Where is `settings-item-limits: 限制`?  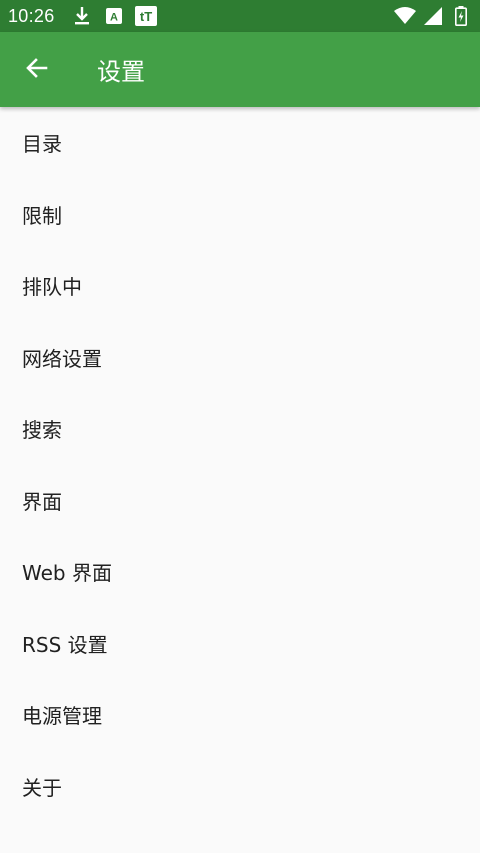 settings-item-limits: 限制 is located at coordinates (240, 215).